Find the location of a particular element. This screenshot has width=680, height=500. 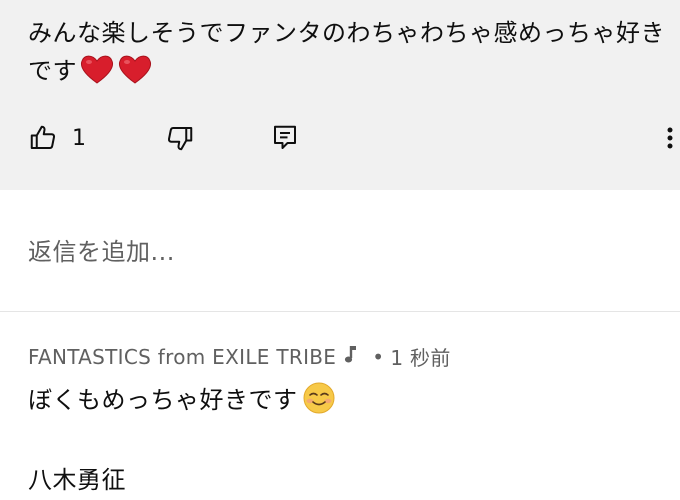

reply-timestamp: 1 秒前 is located at coordinates (420, 358).